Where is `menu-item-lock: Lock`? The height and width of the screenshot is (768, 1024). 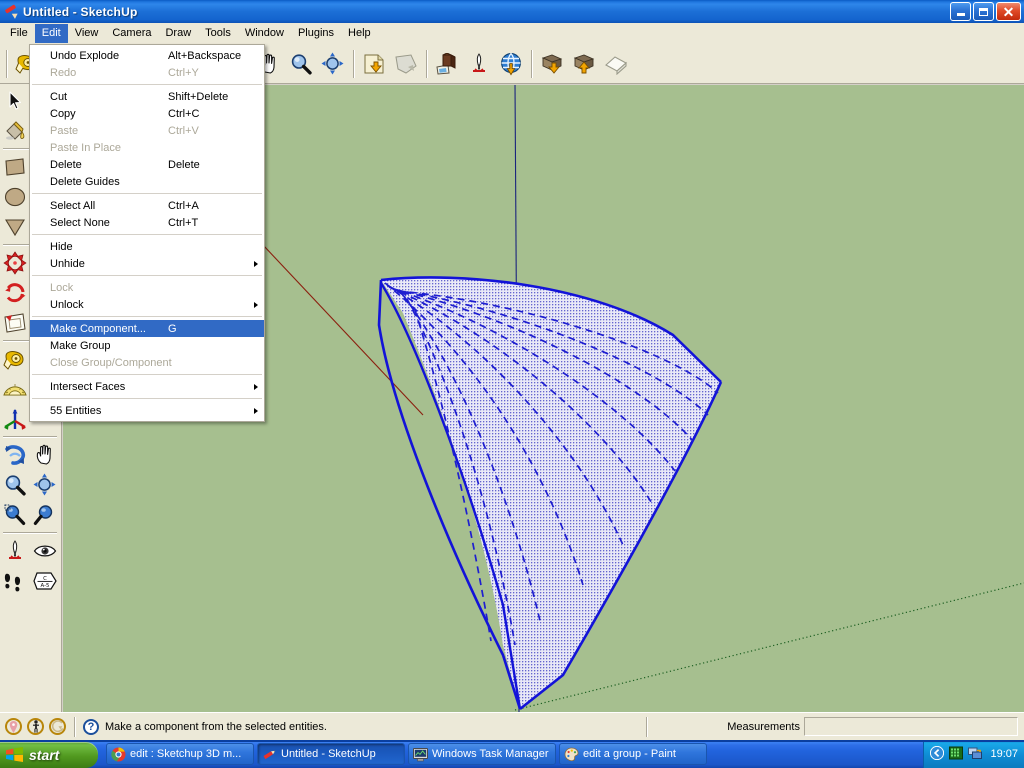
menu-item-lock: Lock is located at coordinates (147, 287).